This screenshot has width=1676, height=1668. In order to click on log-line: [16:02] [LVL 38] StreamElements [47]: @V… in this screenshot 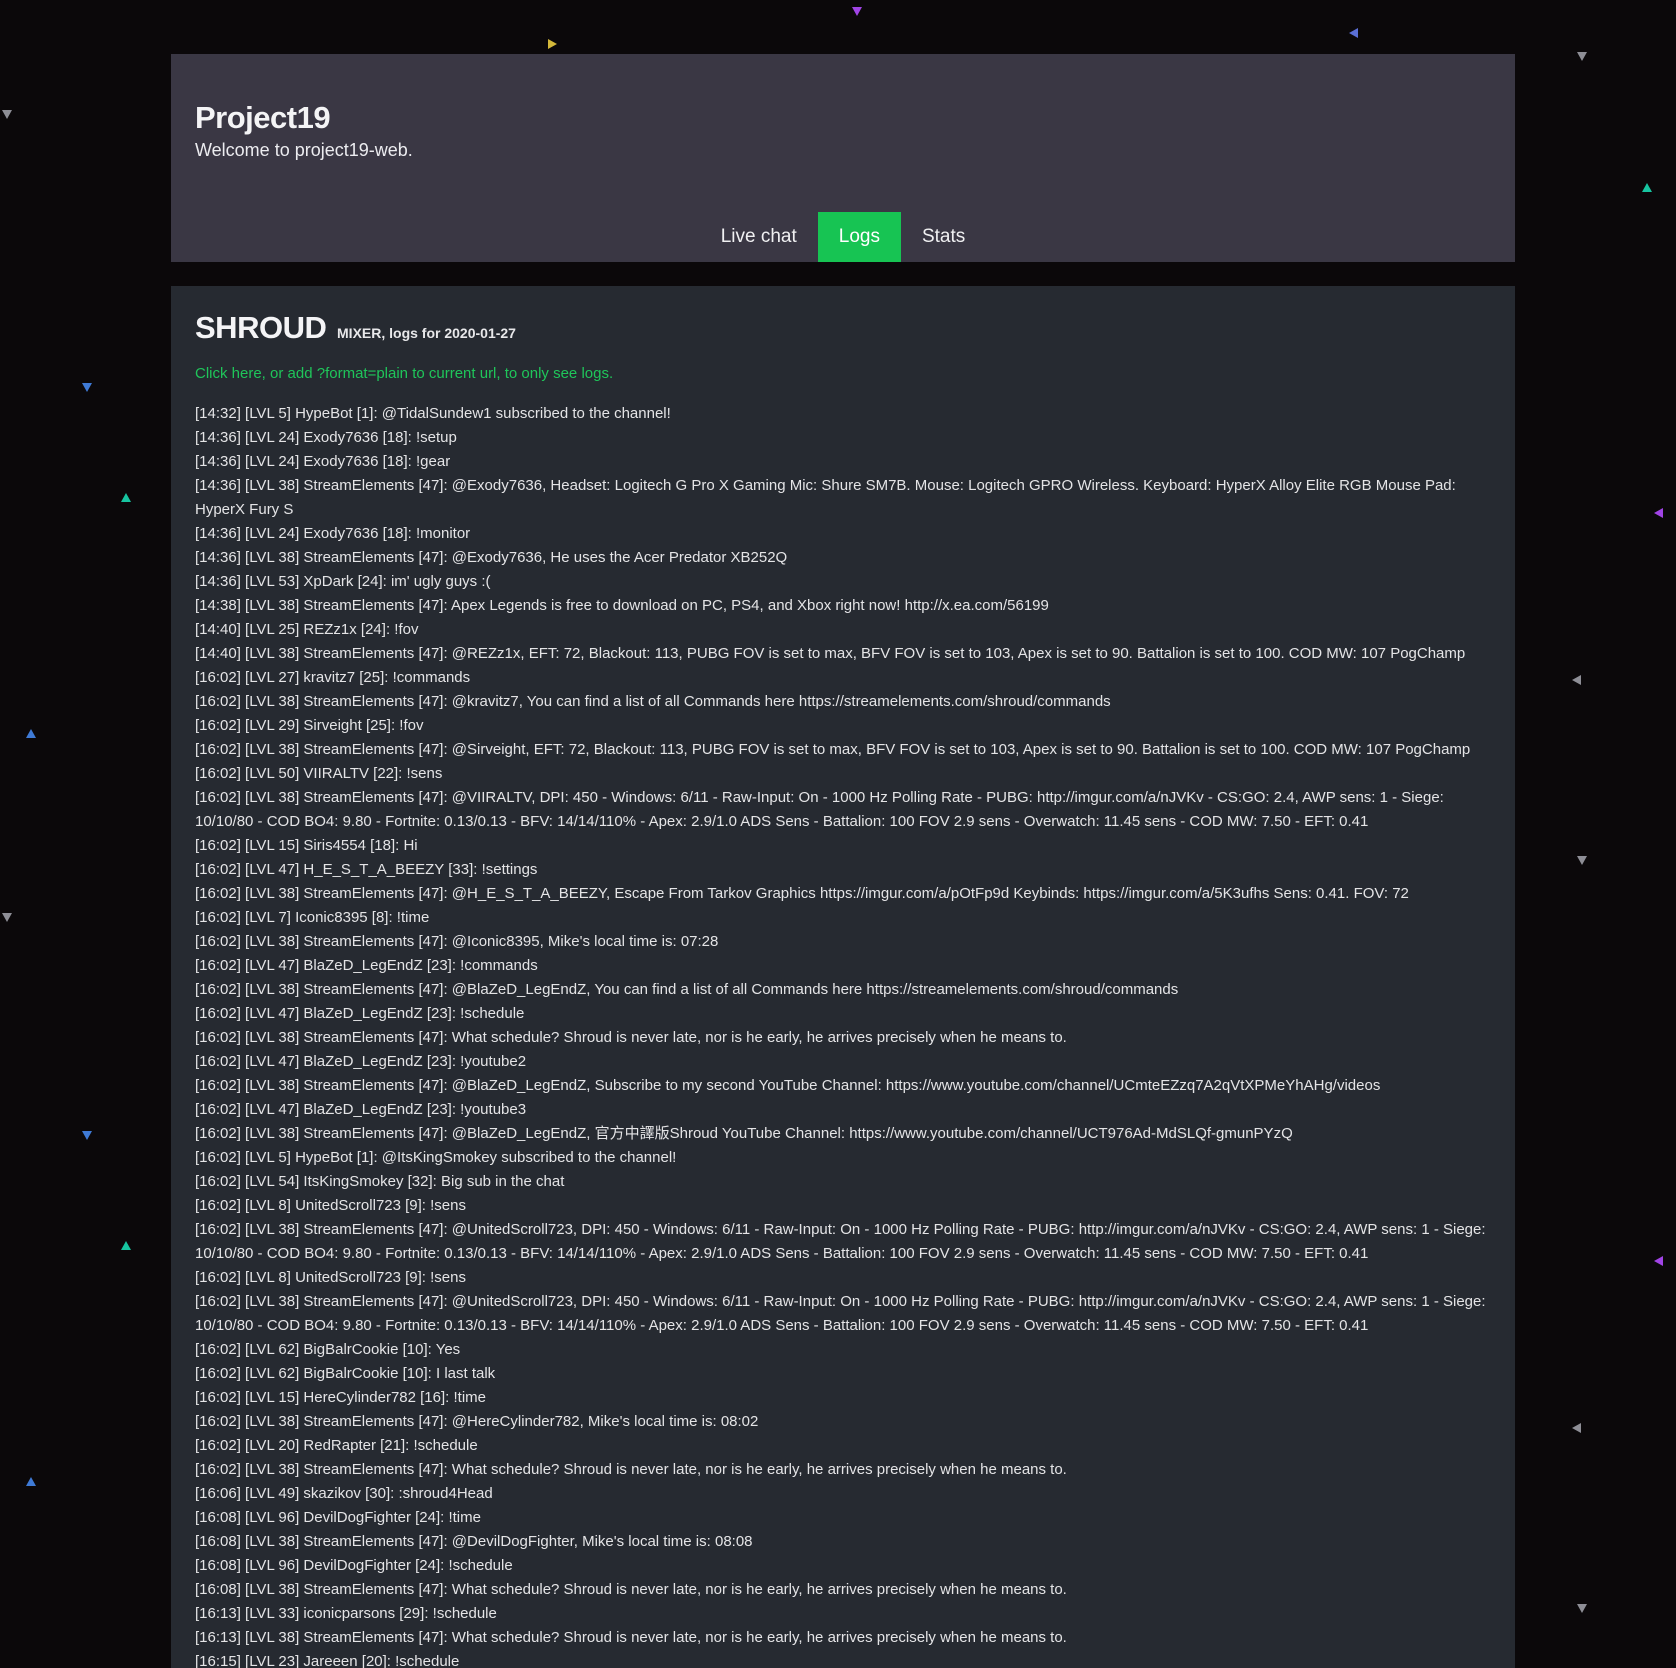, I will do `click(819, 809)`.